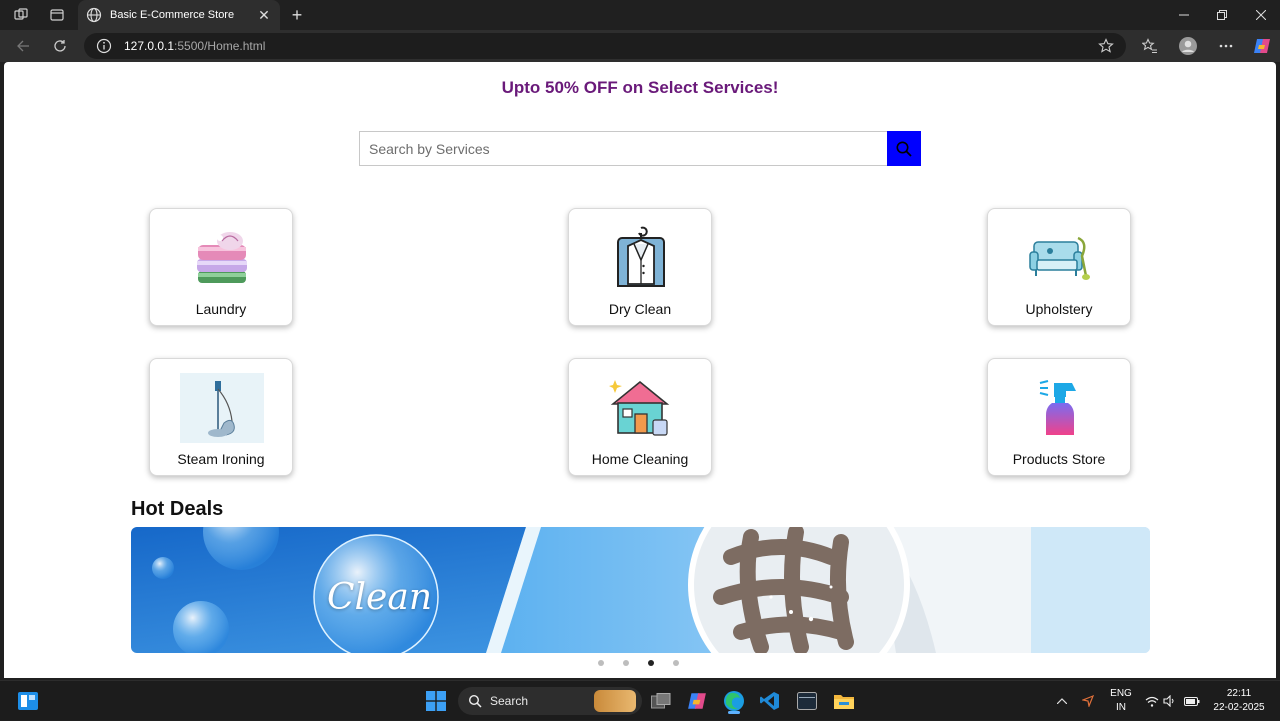 This screenshot has height=721, width=1280. I want to click on service-card-steam-ironing: Steam Ironing, so click(221, 417).